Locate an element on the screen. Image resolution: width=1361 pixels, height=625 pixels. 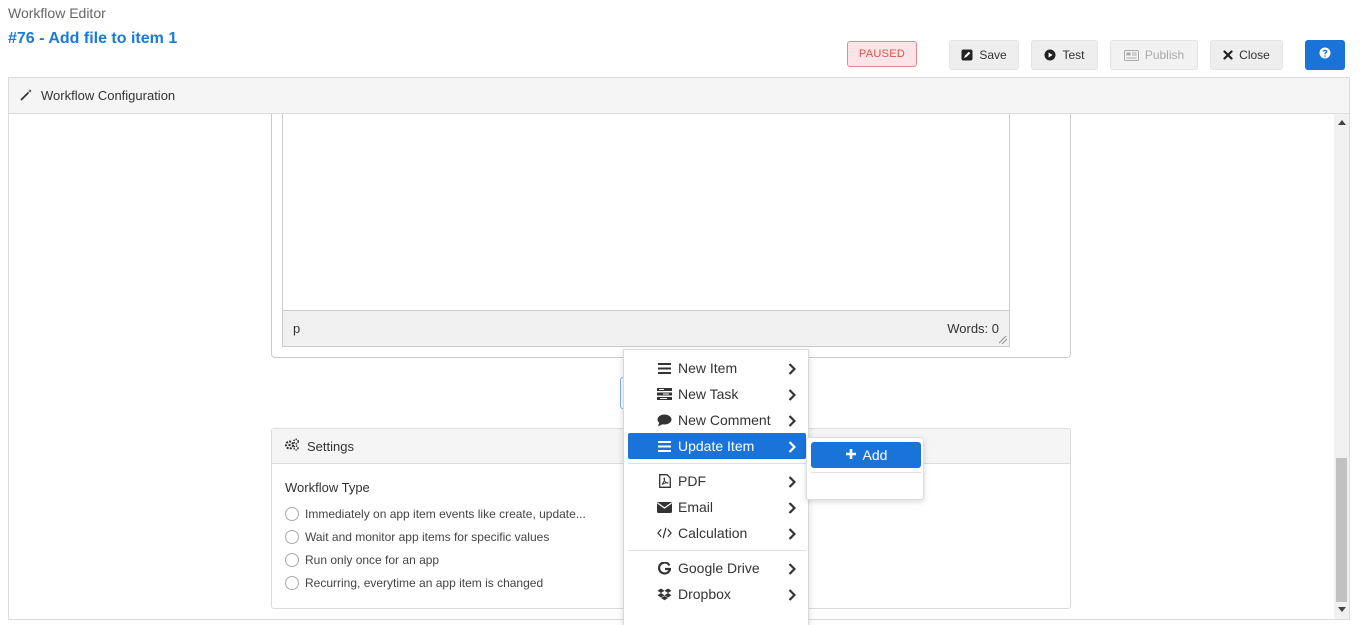
publish-label: Publish is located at coordinates (1164, 55).